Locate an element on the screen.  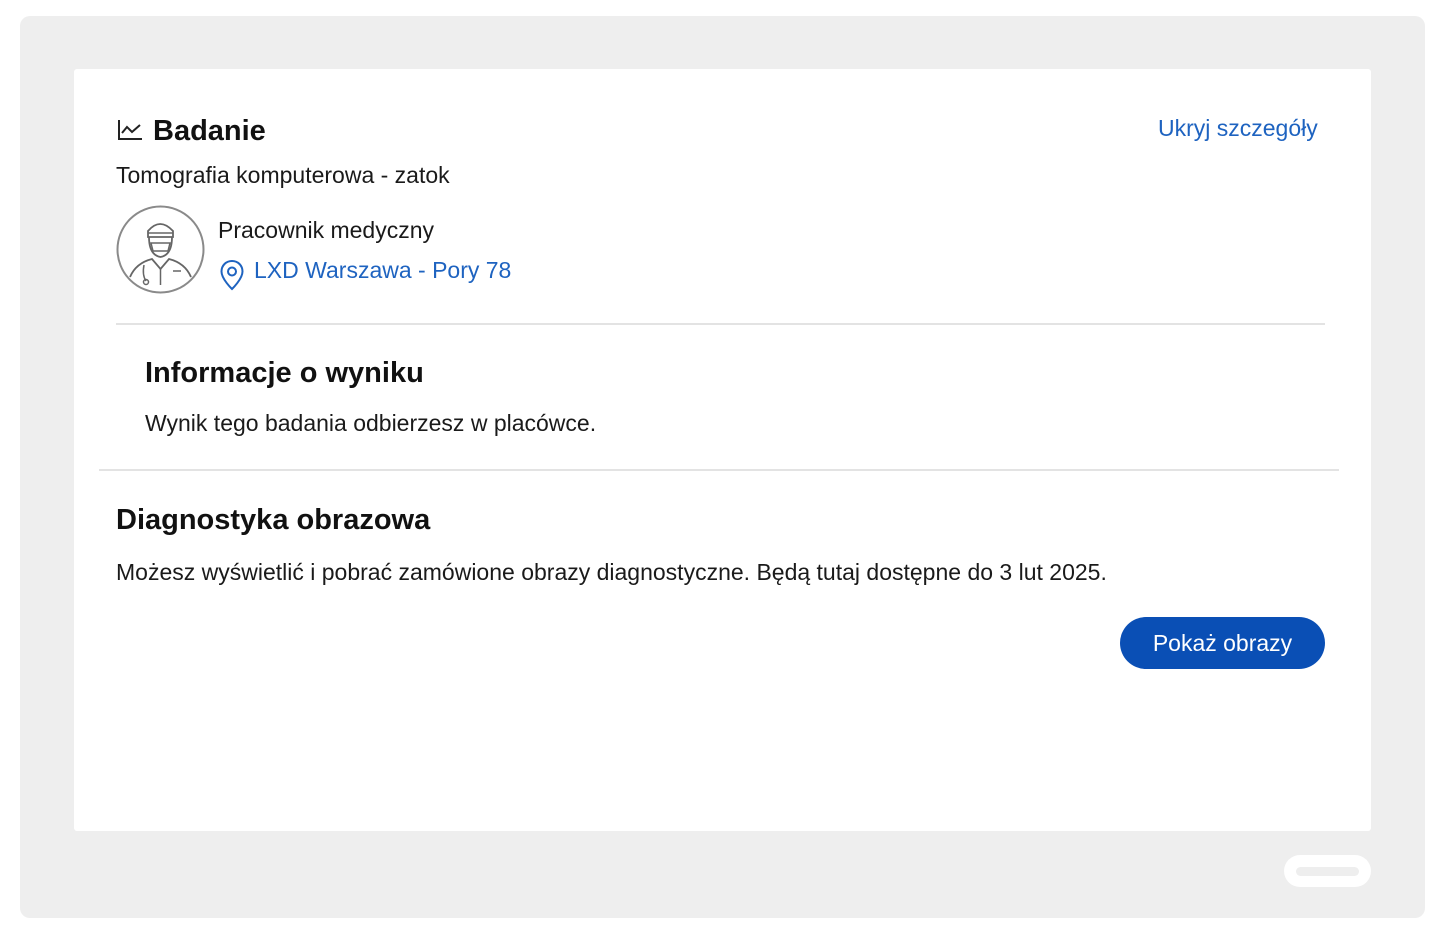
location-link: LXD Warszawa - Pory 78 is located at coordinates (382, 270).